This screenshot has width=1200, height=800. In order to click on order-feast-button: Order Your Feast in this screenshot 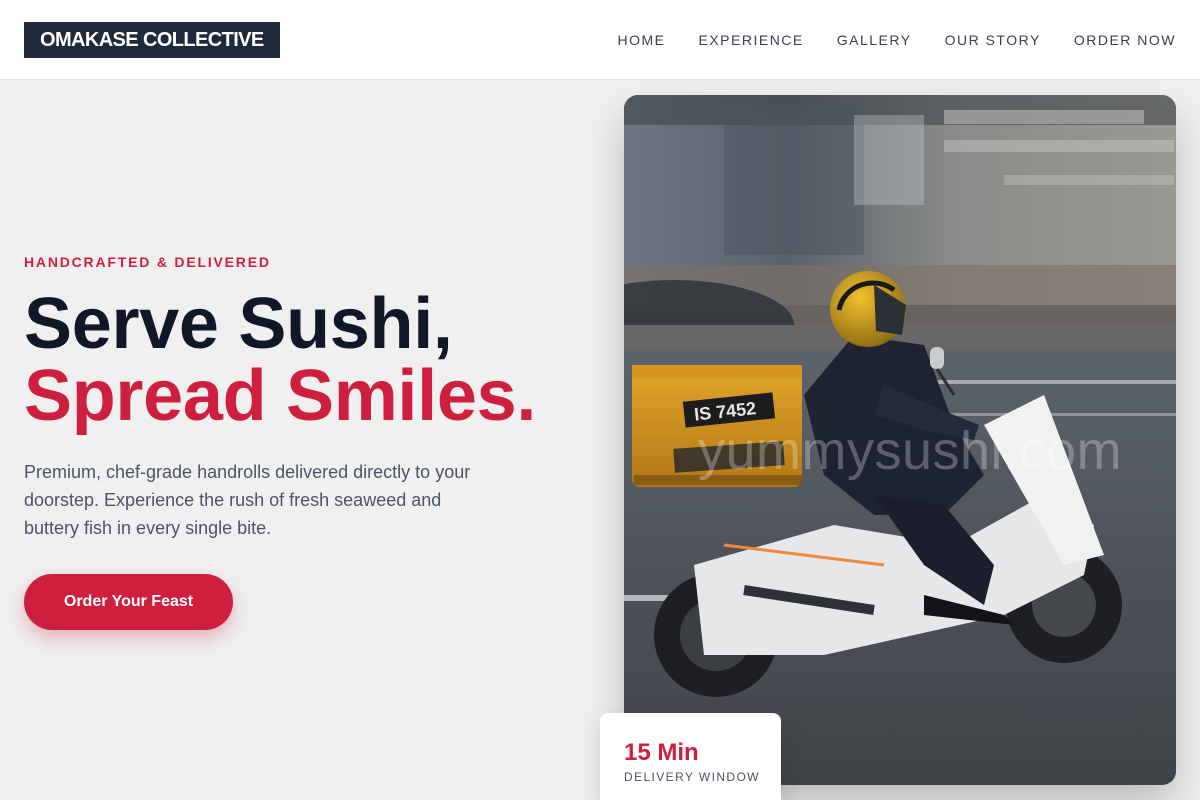, I will do `click(128, 602)`.